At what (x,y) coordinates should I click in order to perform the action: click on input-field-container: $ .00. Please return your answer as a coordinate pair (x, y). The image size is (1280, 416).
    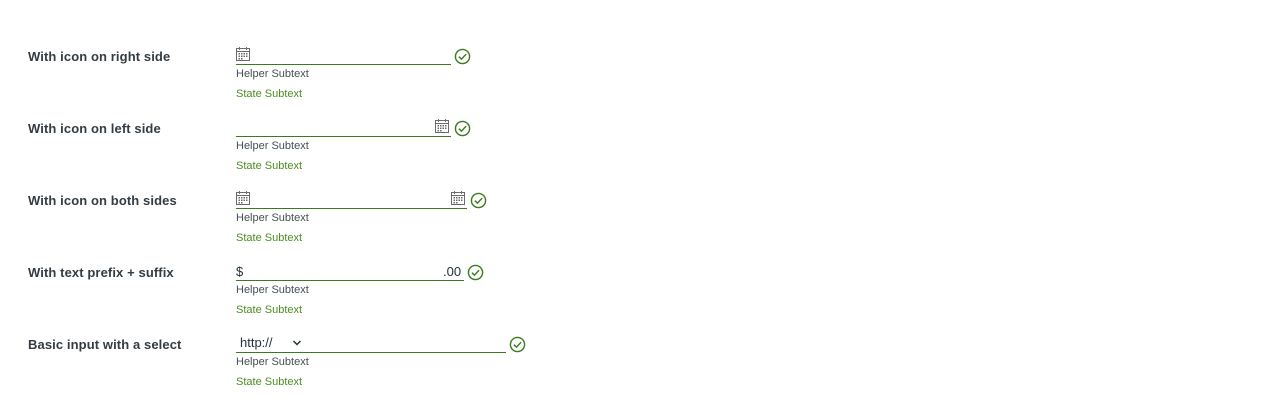
    Looking at the image, I should click on (350, 271).